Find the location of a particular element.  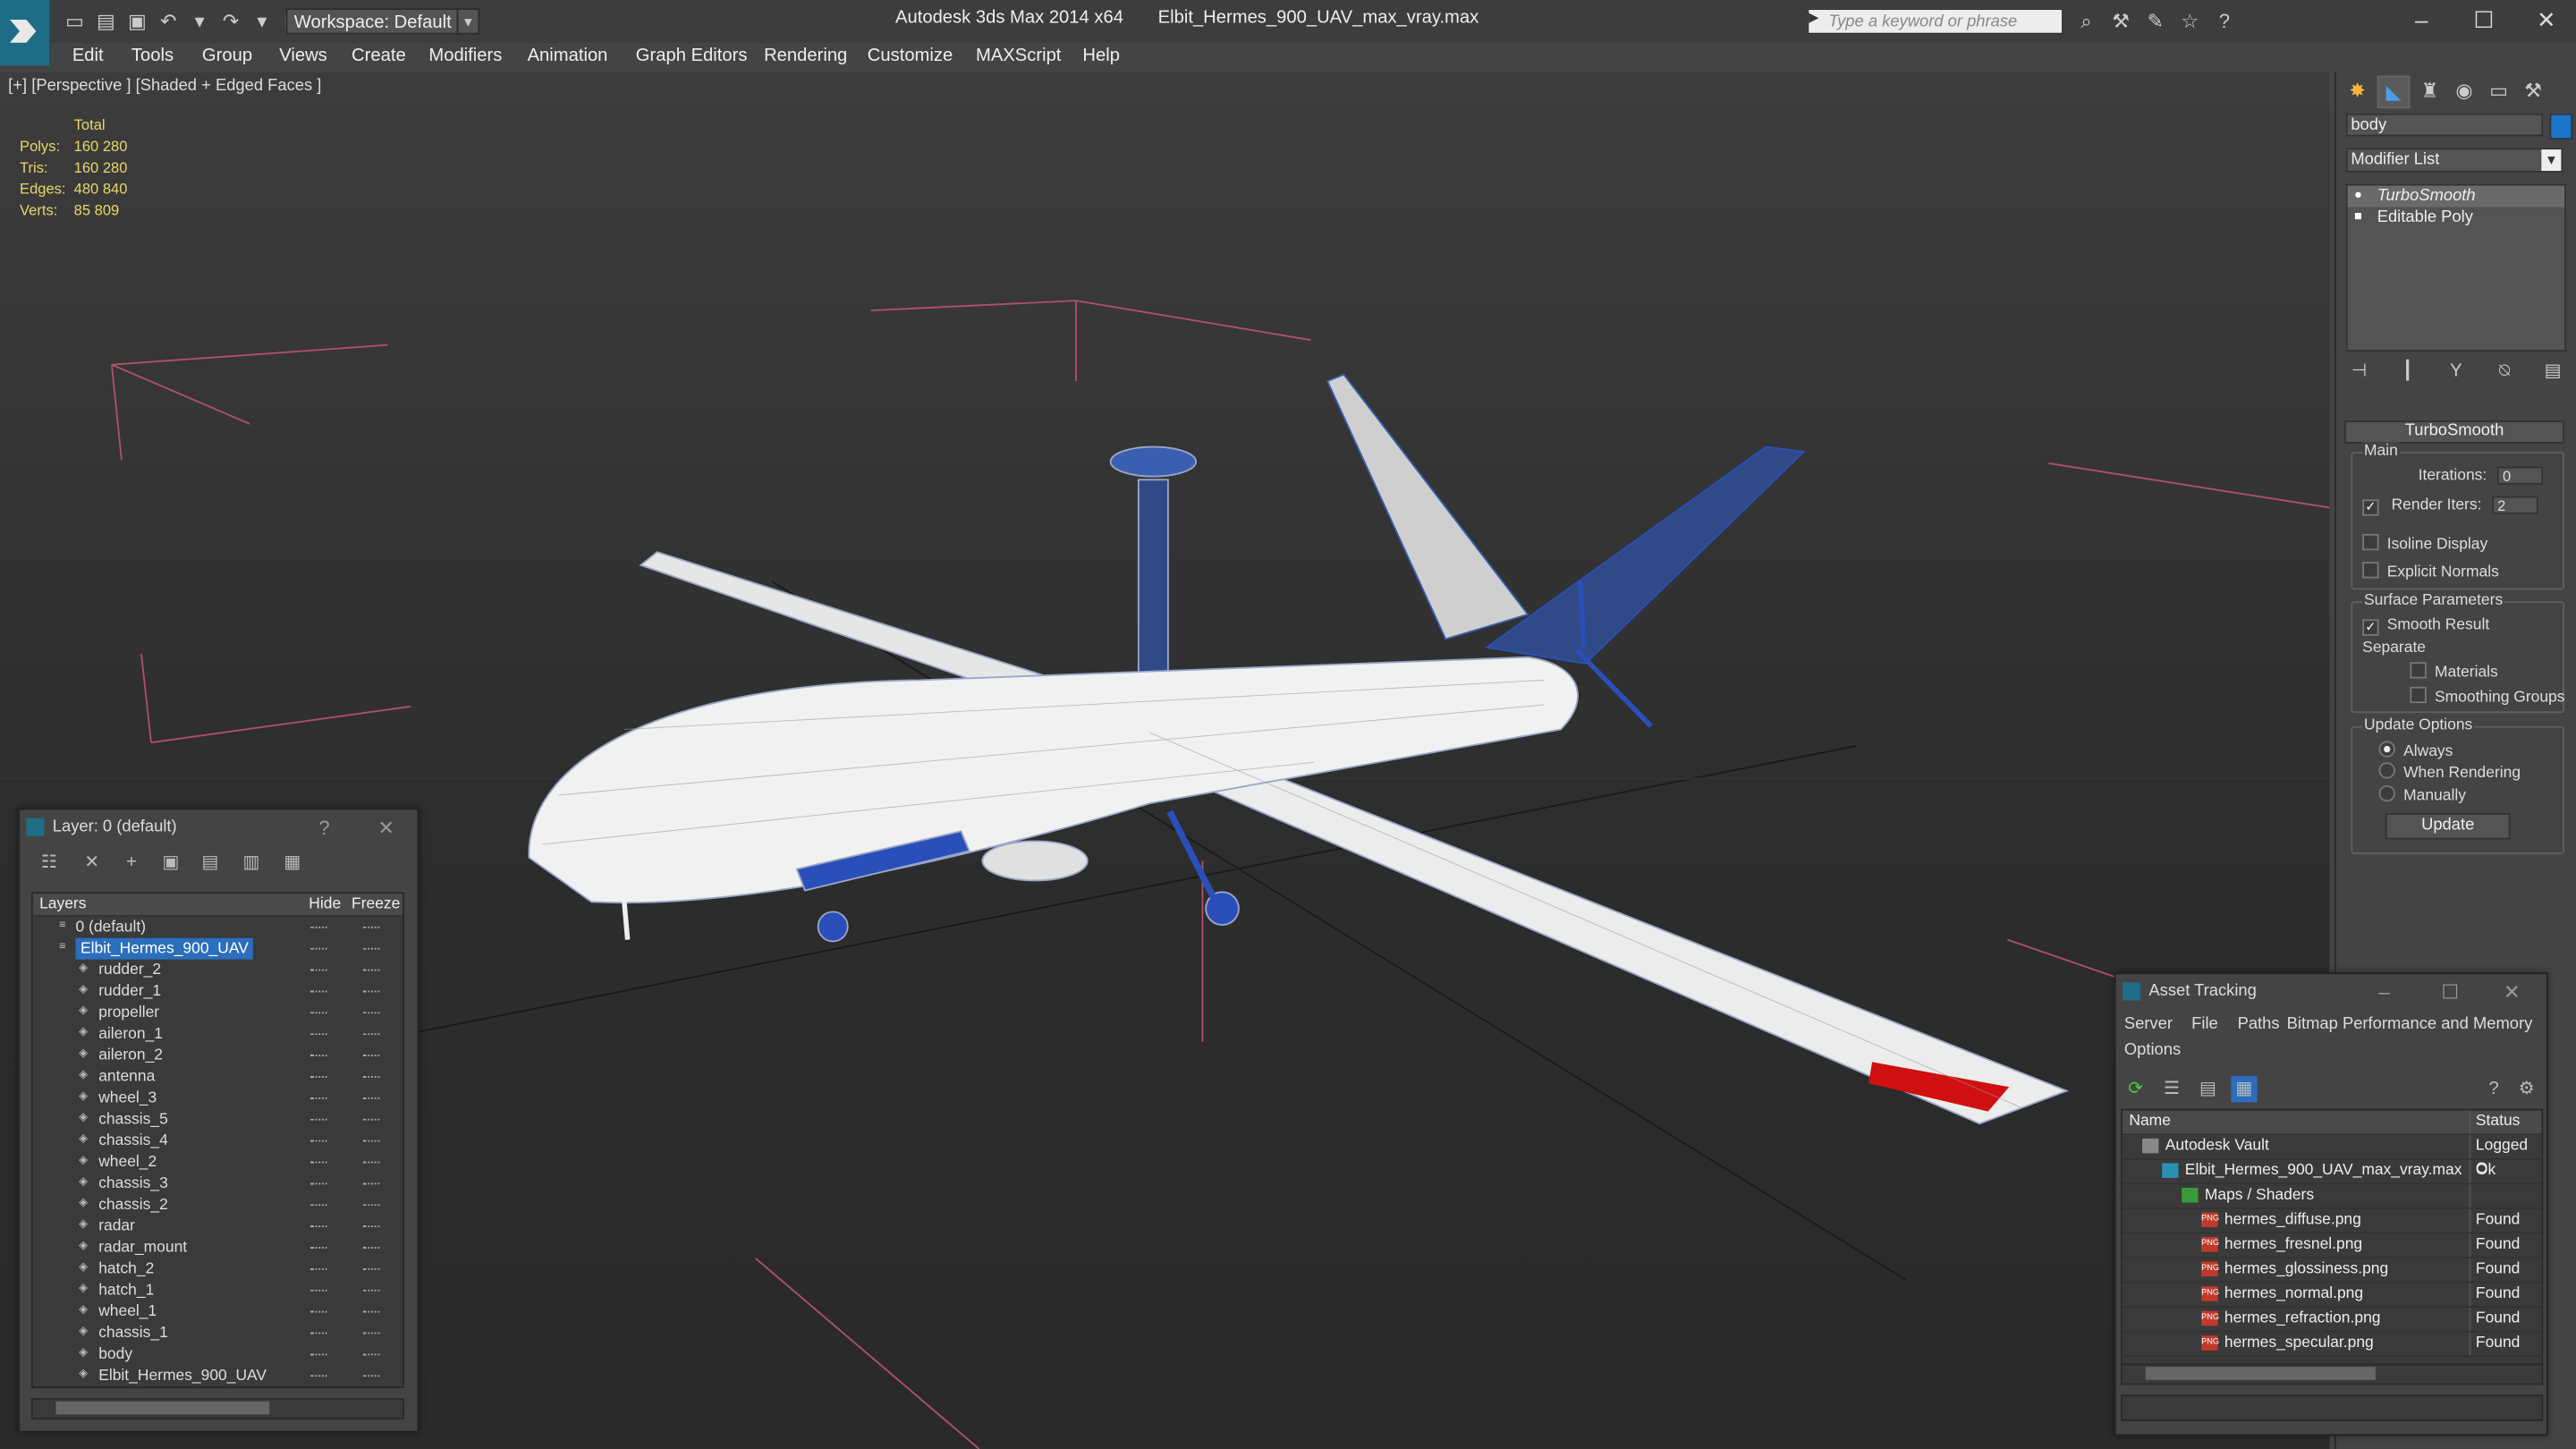

layer-row: ◈ Elbit_Hermes_900_UAV is located at coordinates (217, 1375).